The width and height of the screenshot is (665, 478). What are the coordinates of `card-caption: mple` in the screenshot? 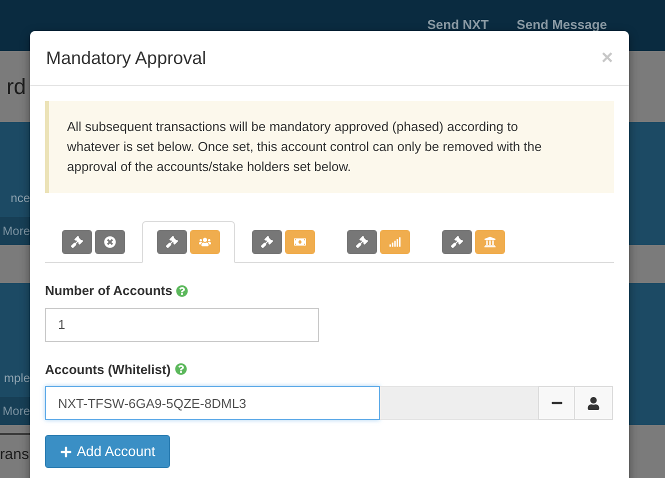 It's located at (17, 378).